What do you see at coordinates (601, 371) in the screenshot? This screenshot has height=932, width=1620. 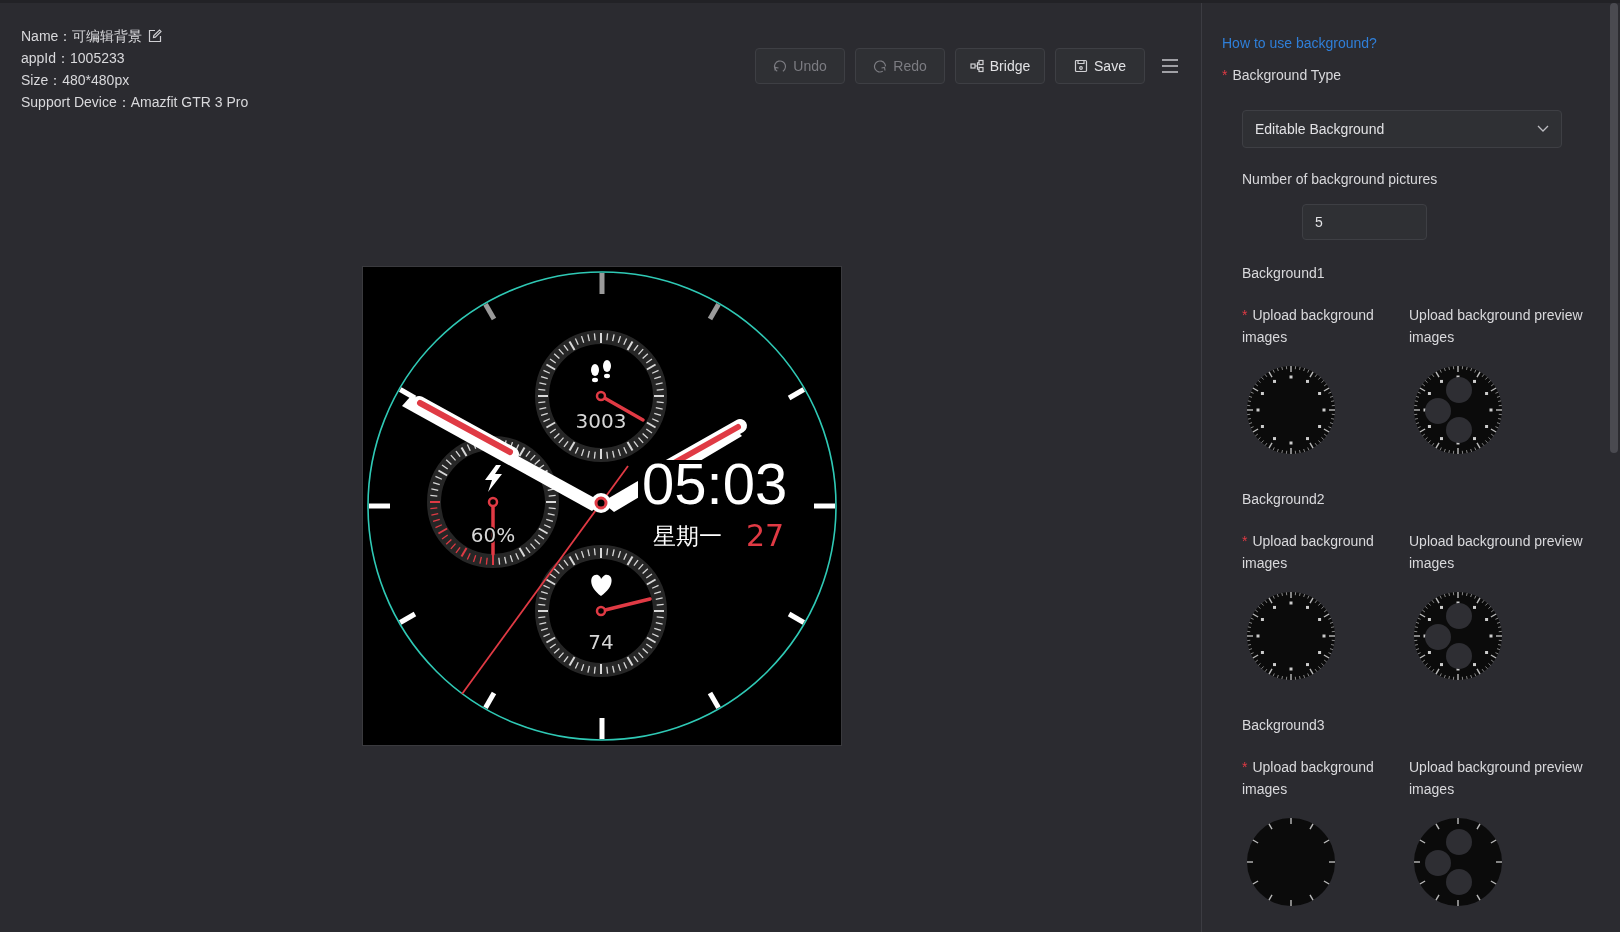 I see `footprints-icon` at bounding box center [601, 371].